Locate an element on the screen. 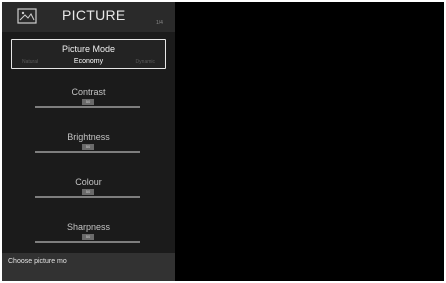 The width and height of the screenshot is (446, 283). colour-value: 50 is located at coordinates (88, 192).